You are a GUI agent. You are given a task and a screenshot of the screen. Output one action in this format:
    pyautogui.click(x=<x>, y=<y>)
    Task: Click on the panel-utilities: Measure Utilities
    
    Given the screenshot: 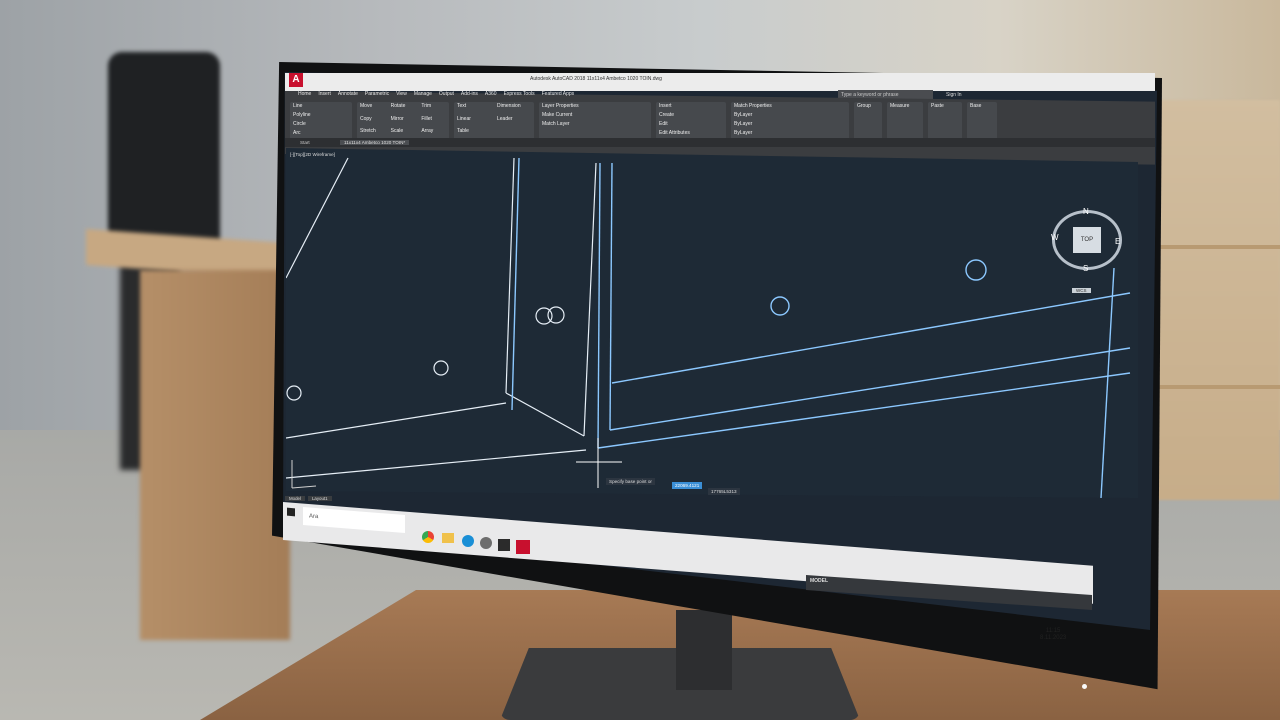 What is the action you would take?
    pyautogui.click(x=905, y=125)
    